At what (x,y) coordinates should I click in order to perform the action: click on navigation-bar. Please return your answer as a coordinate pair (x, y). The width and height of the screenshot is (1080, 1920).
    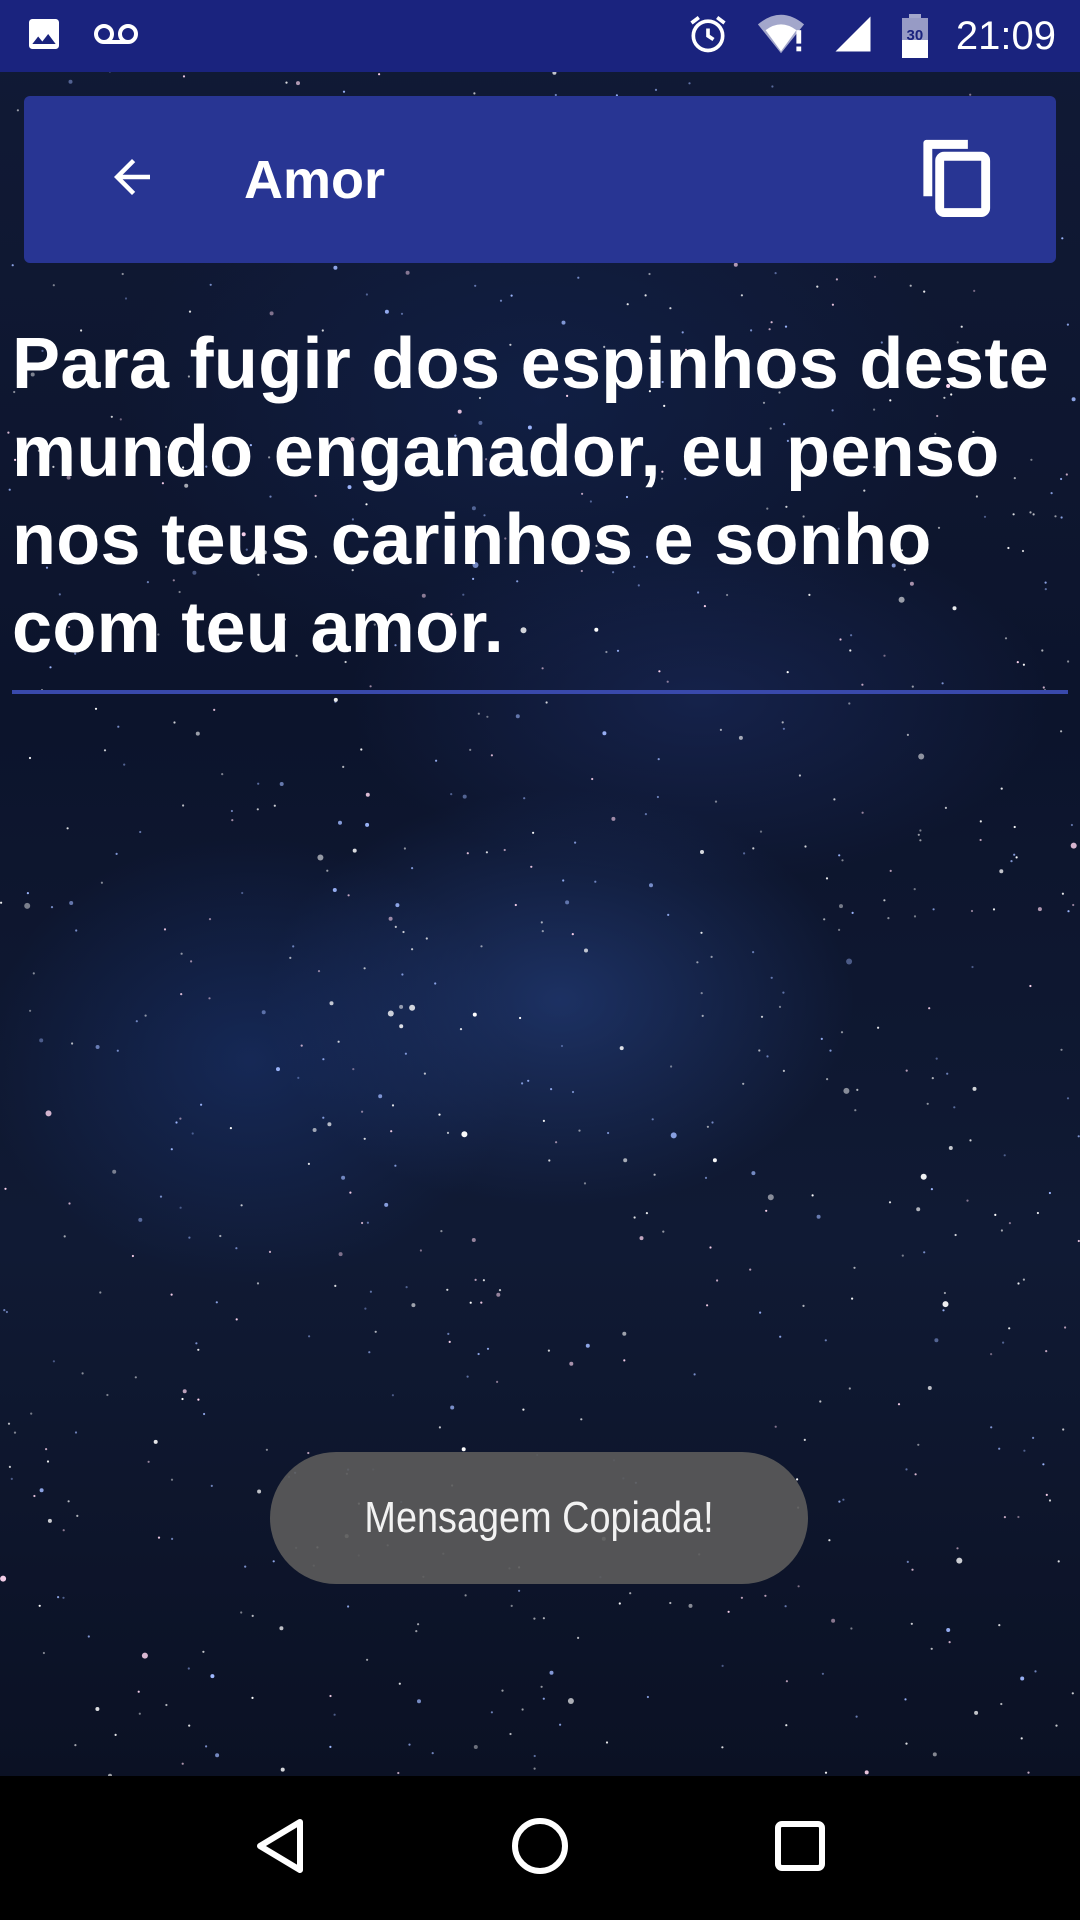
    Looking at the image, I should click on (540, 1848).